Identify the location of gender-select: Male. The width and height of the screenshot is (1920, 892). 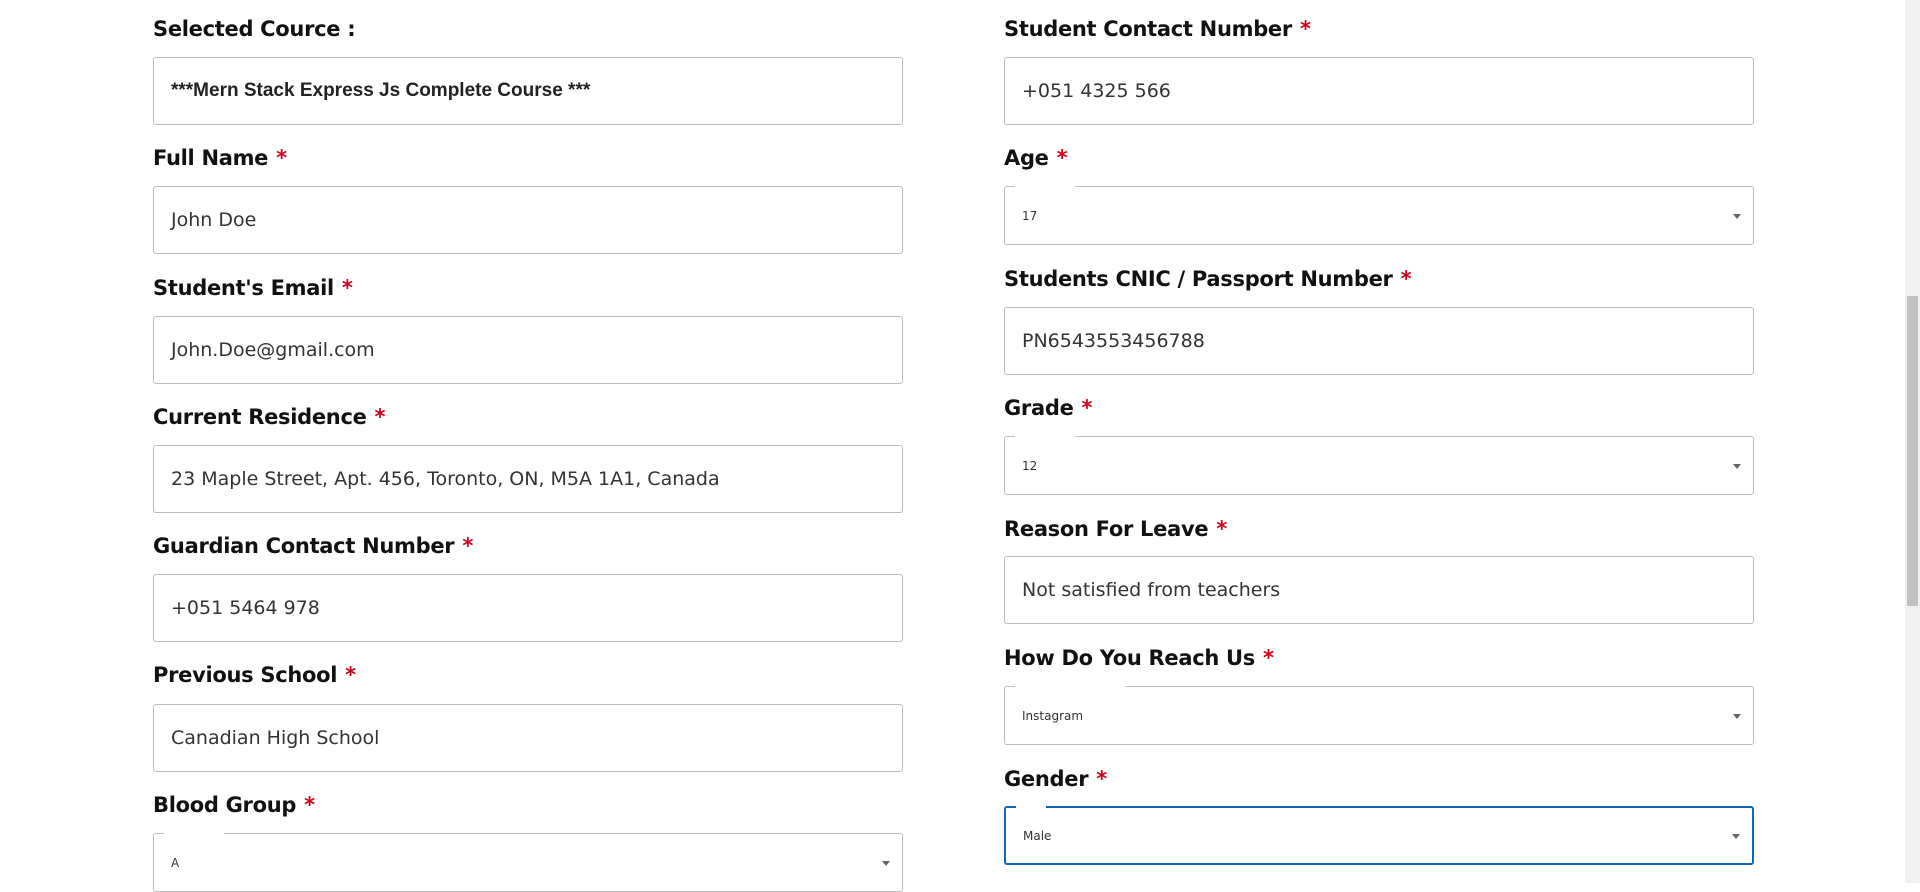
(1379, 835).